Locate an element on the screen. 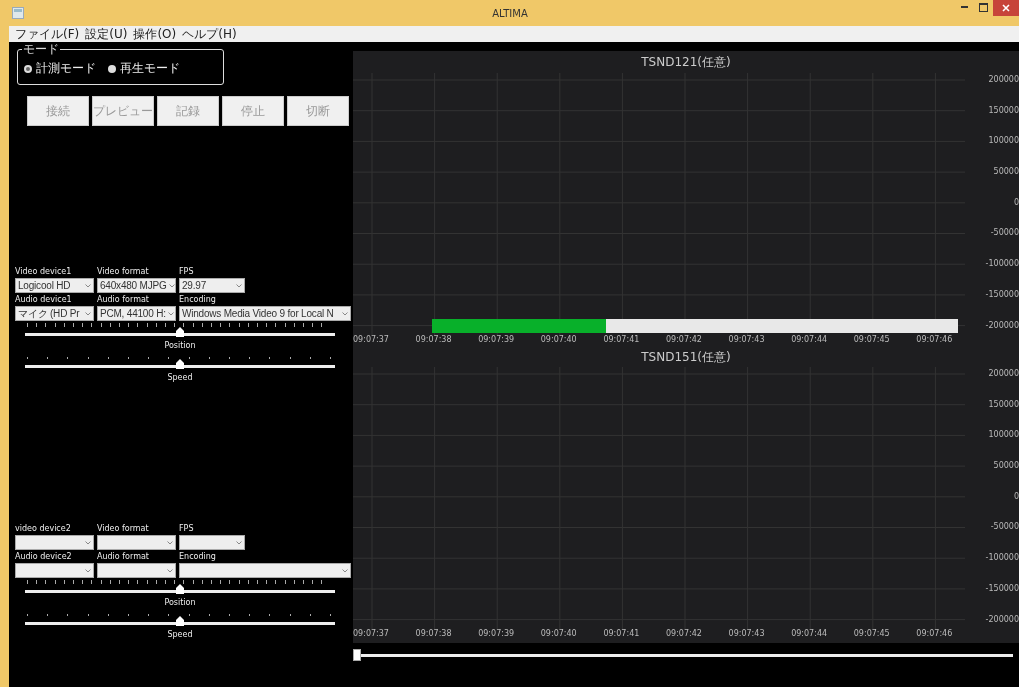 This screenshot has width=1019, height=687. app-icon is located at coordinates (18, 13).